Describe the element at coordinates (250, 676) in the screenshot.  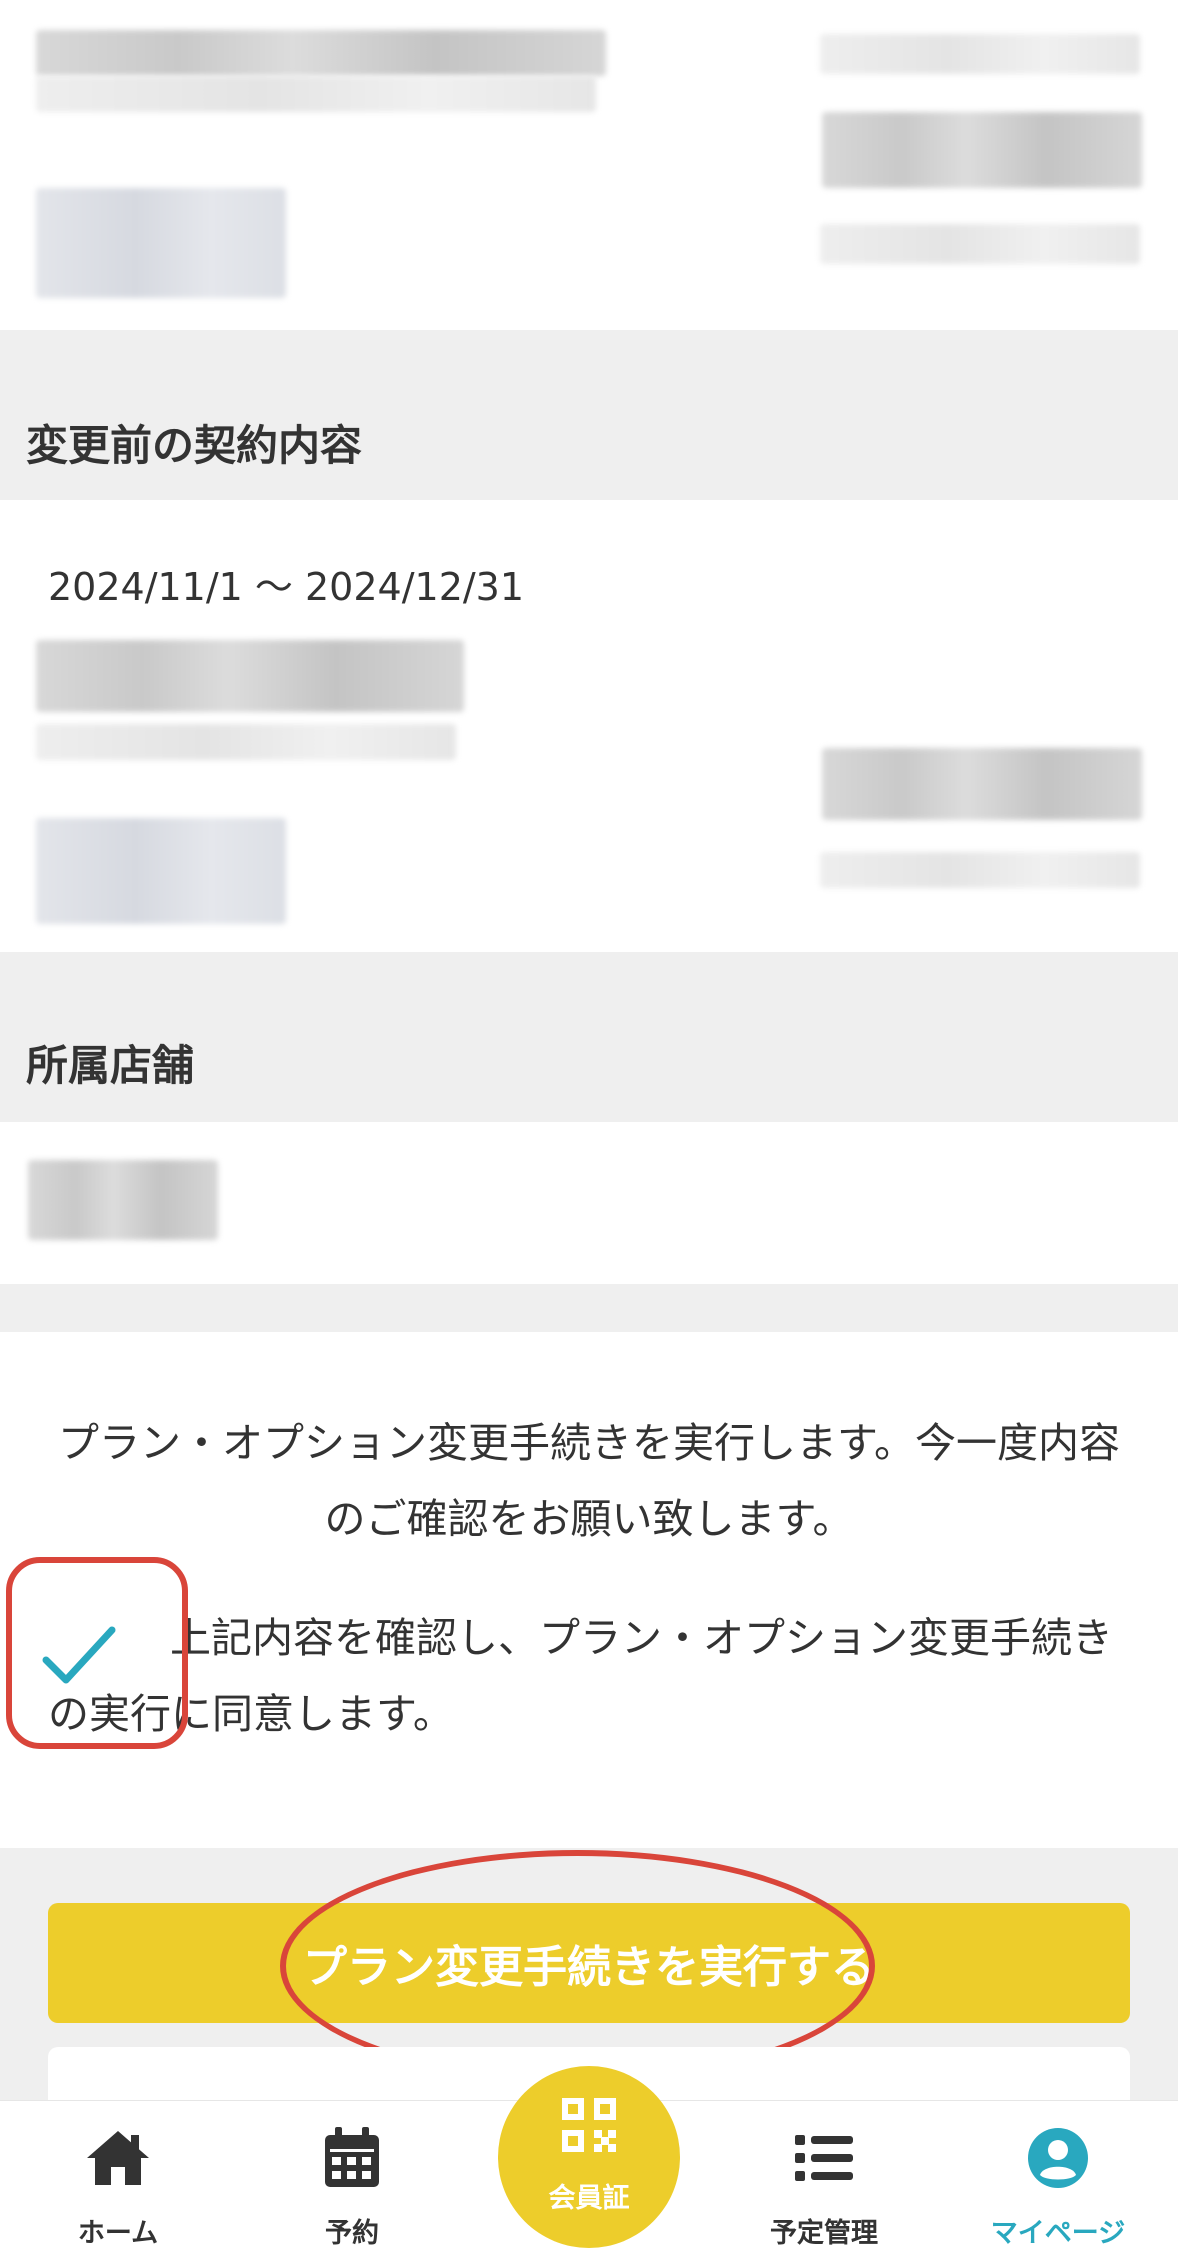
I see `redacted-plan-name` at that location.